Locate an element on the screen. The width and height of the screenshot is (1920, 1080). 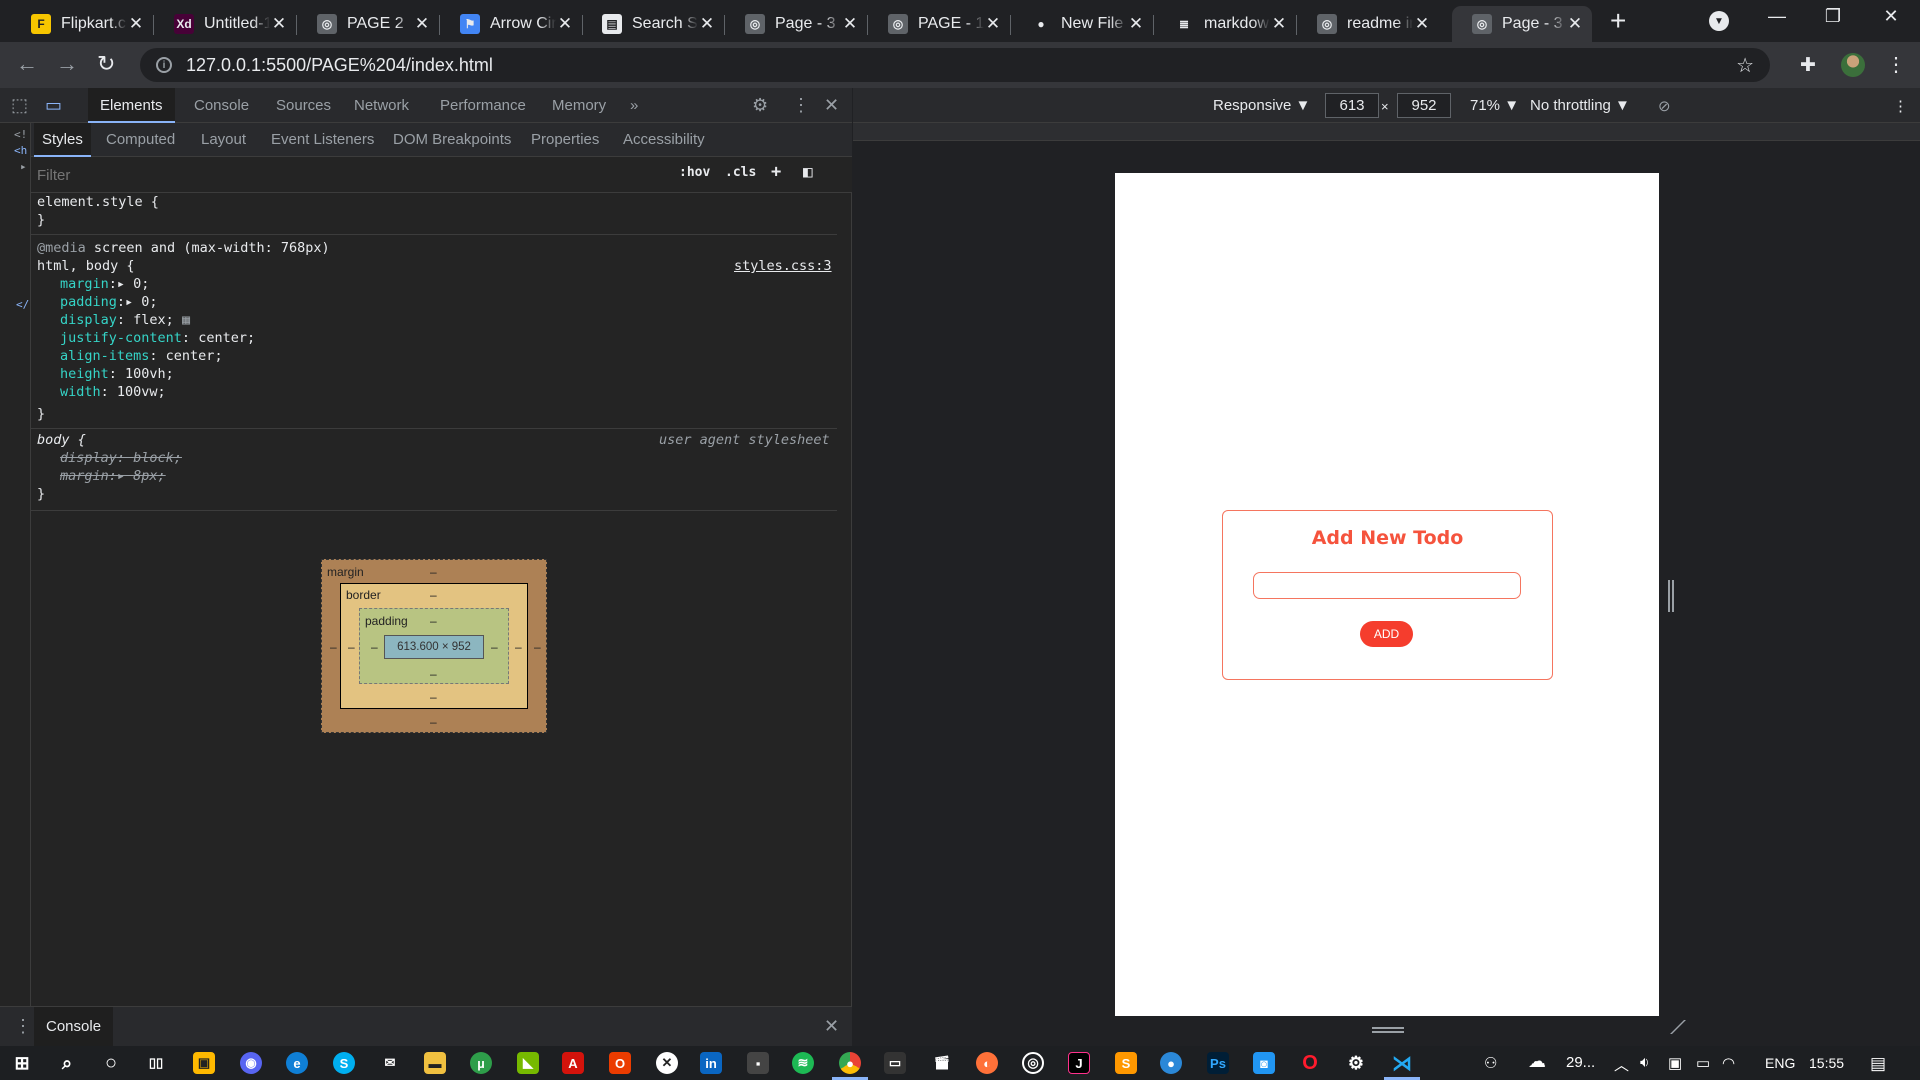
restore-window-icon: ❐ is located at coordinates (1833, 16).